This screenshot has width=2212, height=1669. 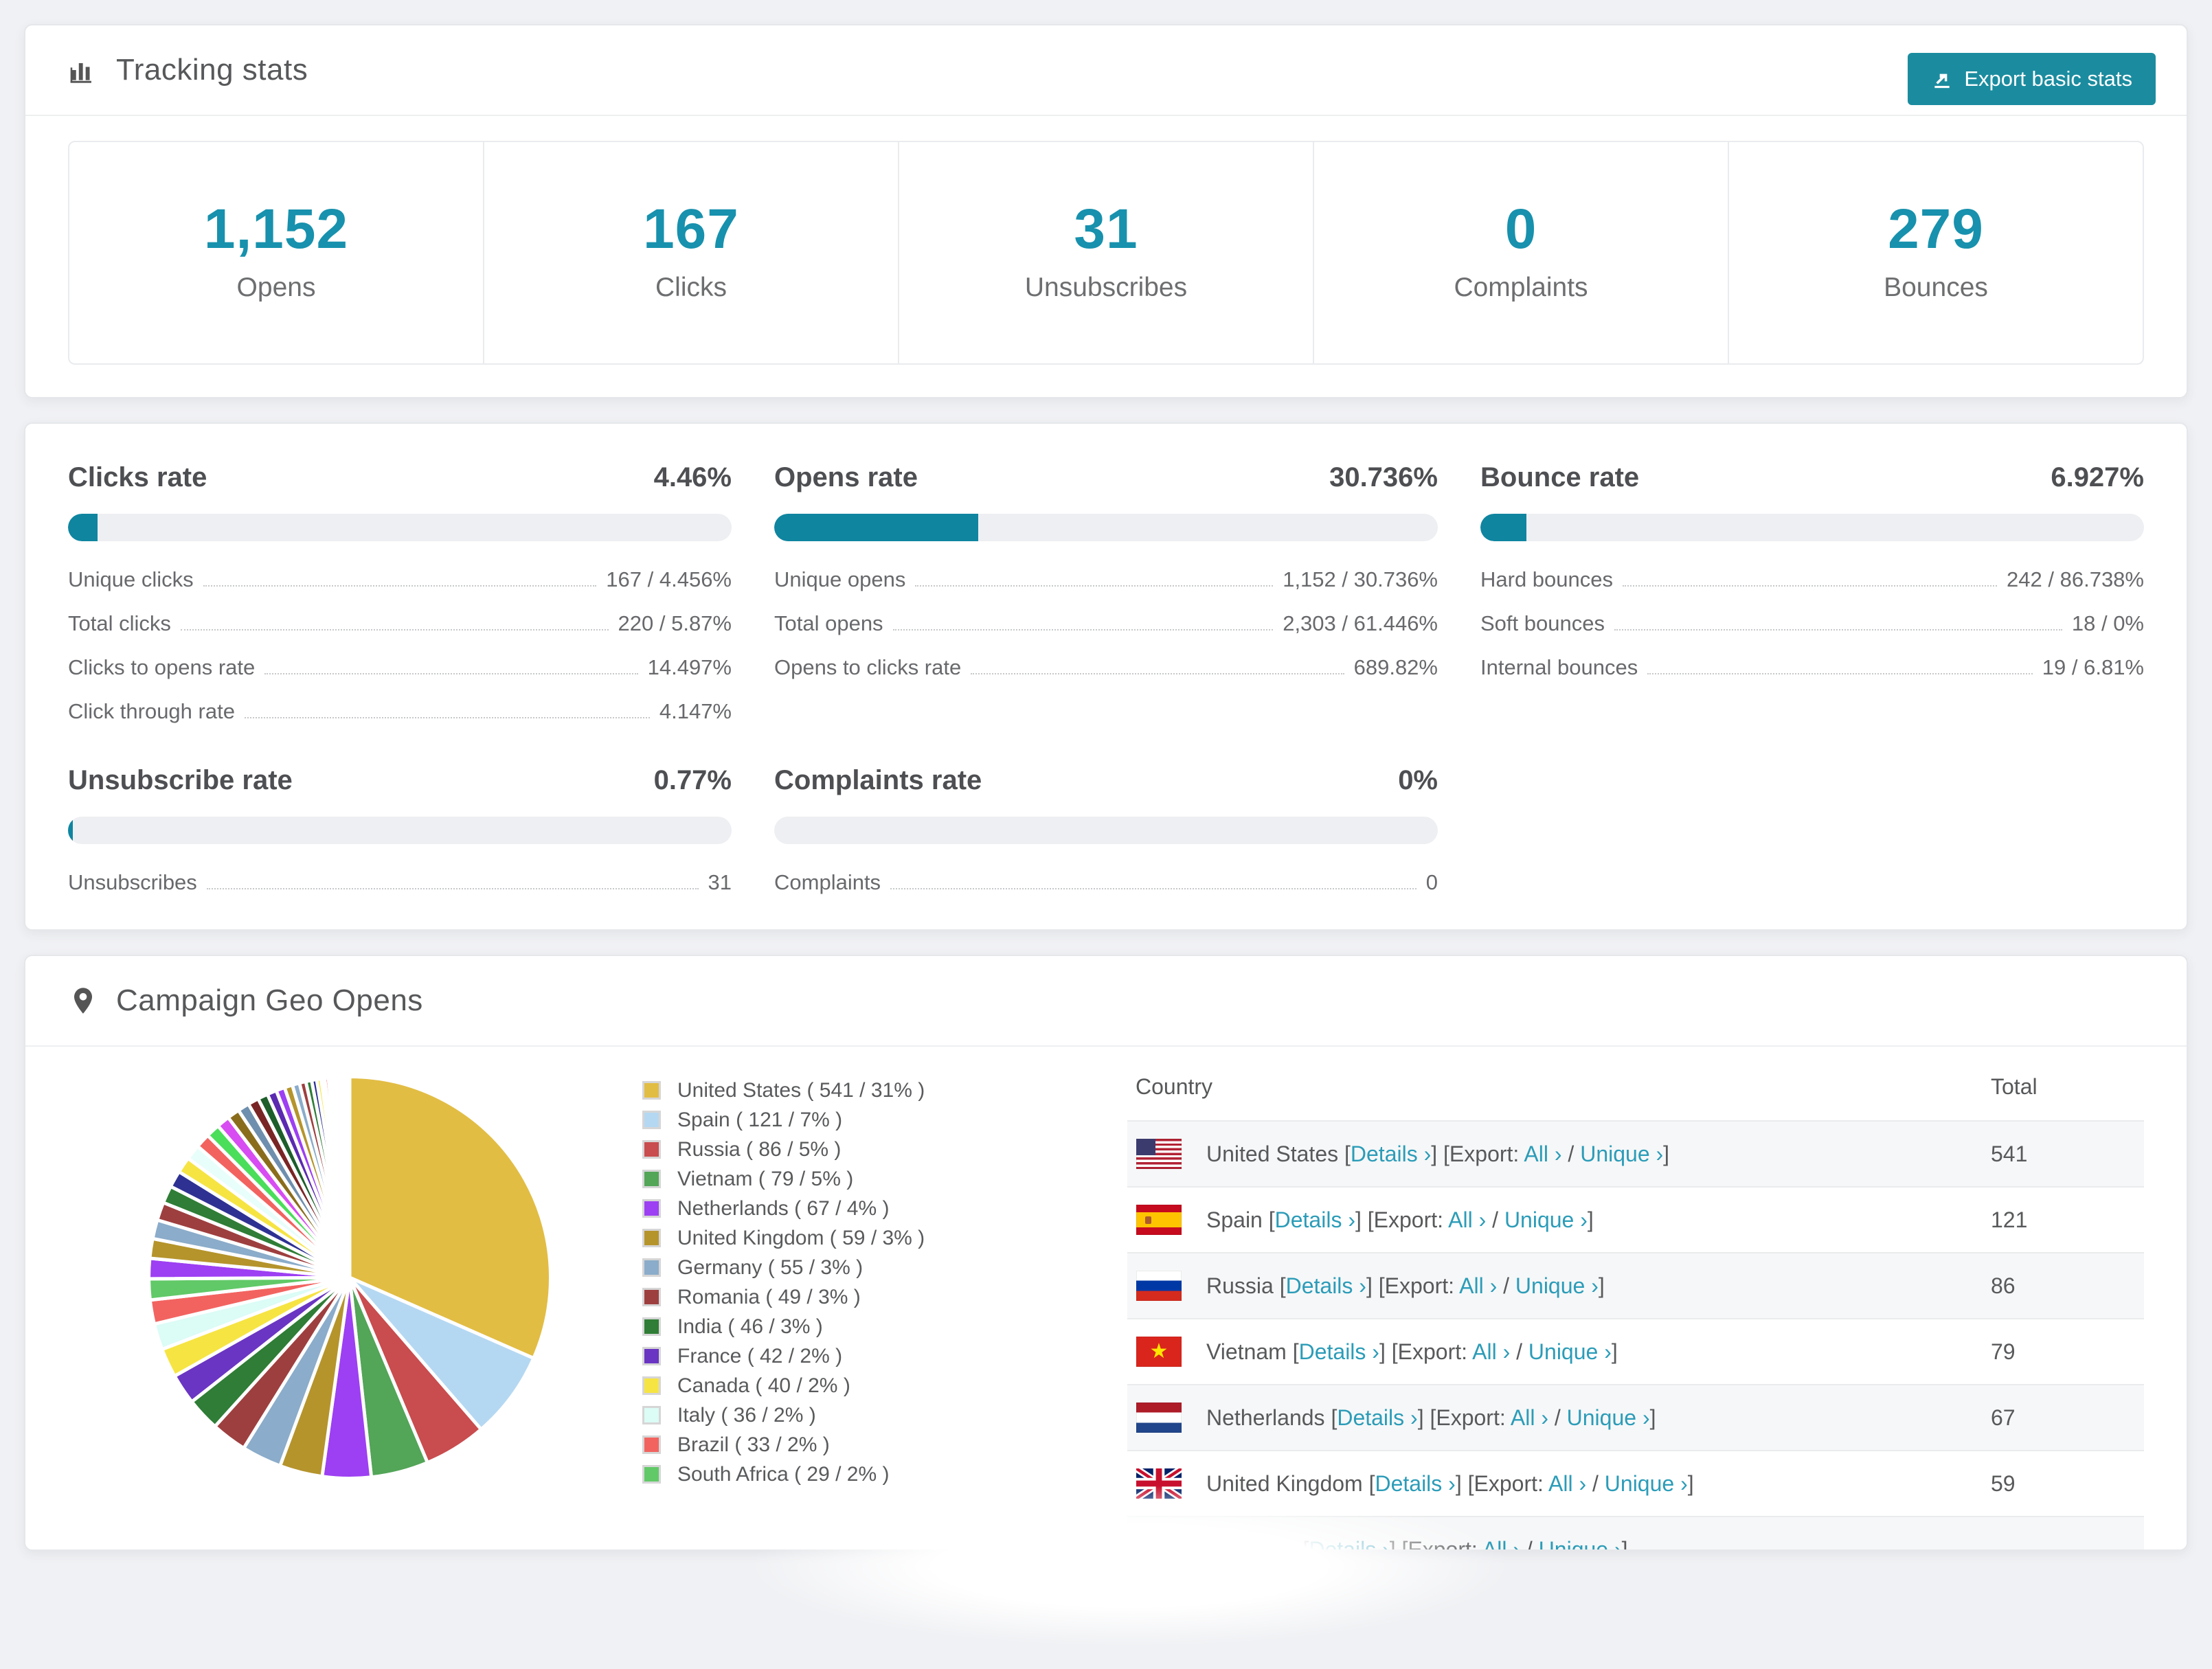 What do you see at coordinates (1360, 579) in the screenshot?
I see `stat-value: 1,152 / 30.736%` at bounding box center [1360, 579].